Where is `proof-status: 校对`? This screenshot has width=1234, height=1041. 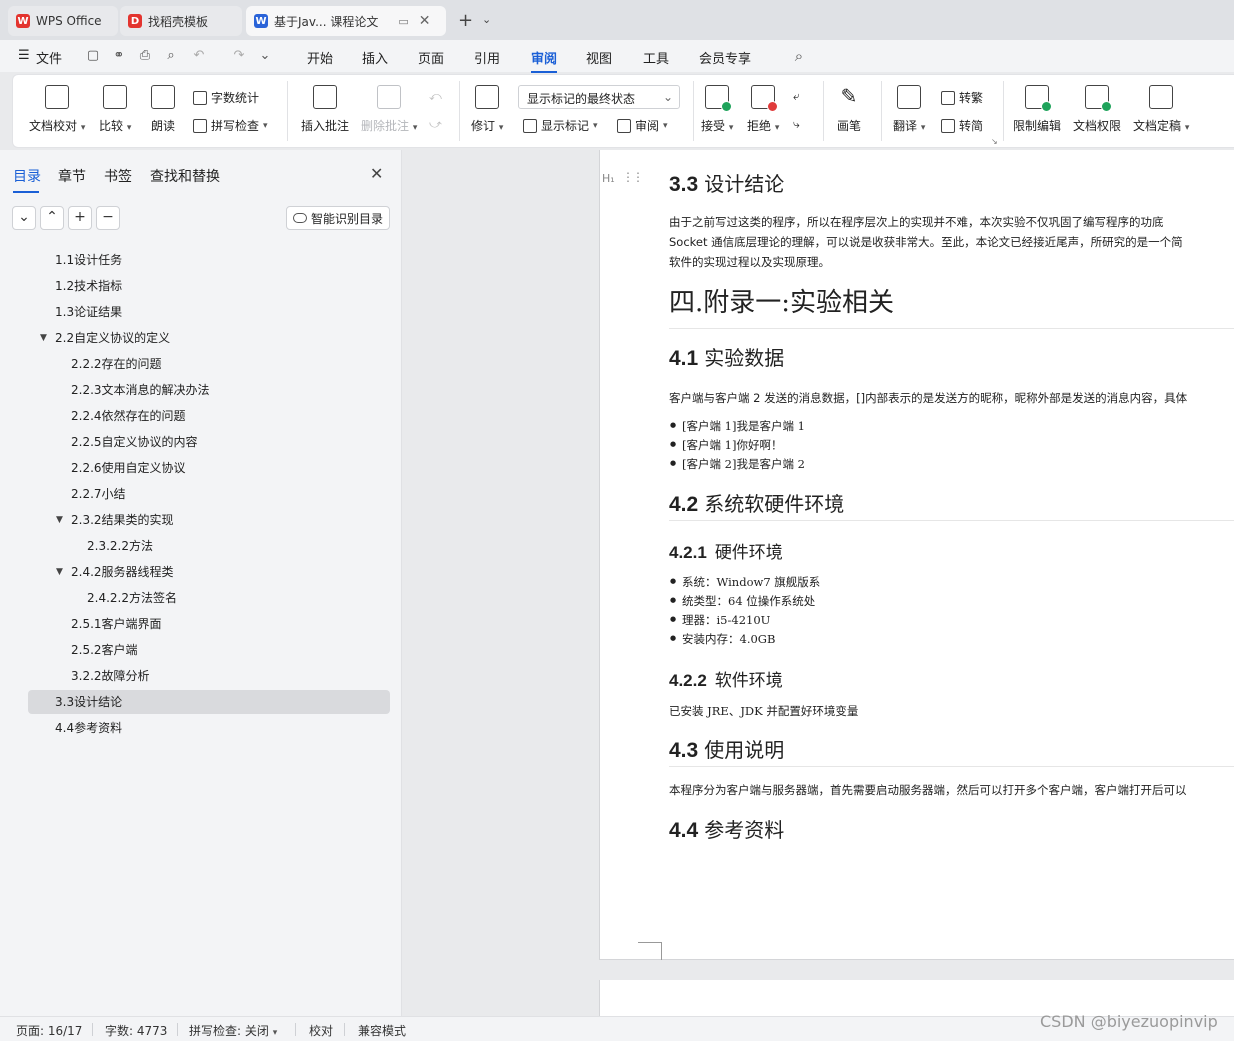
proof-status: 校对 is located at coordinates (321, 1030).